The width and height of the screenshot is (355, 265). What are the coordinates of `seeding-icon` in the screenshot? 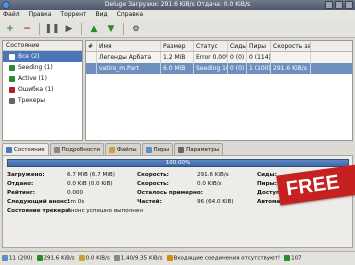 It's located at (12, 67).